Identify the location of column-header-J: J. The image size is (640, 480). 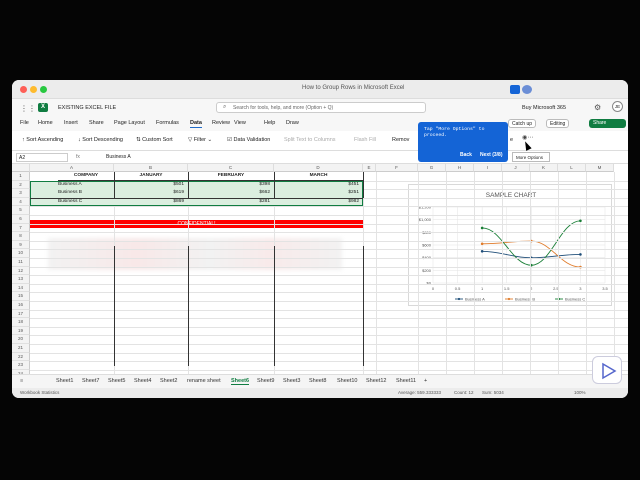
(516, 168).